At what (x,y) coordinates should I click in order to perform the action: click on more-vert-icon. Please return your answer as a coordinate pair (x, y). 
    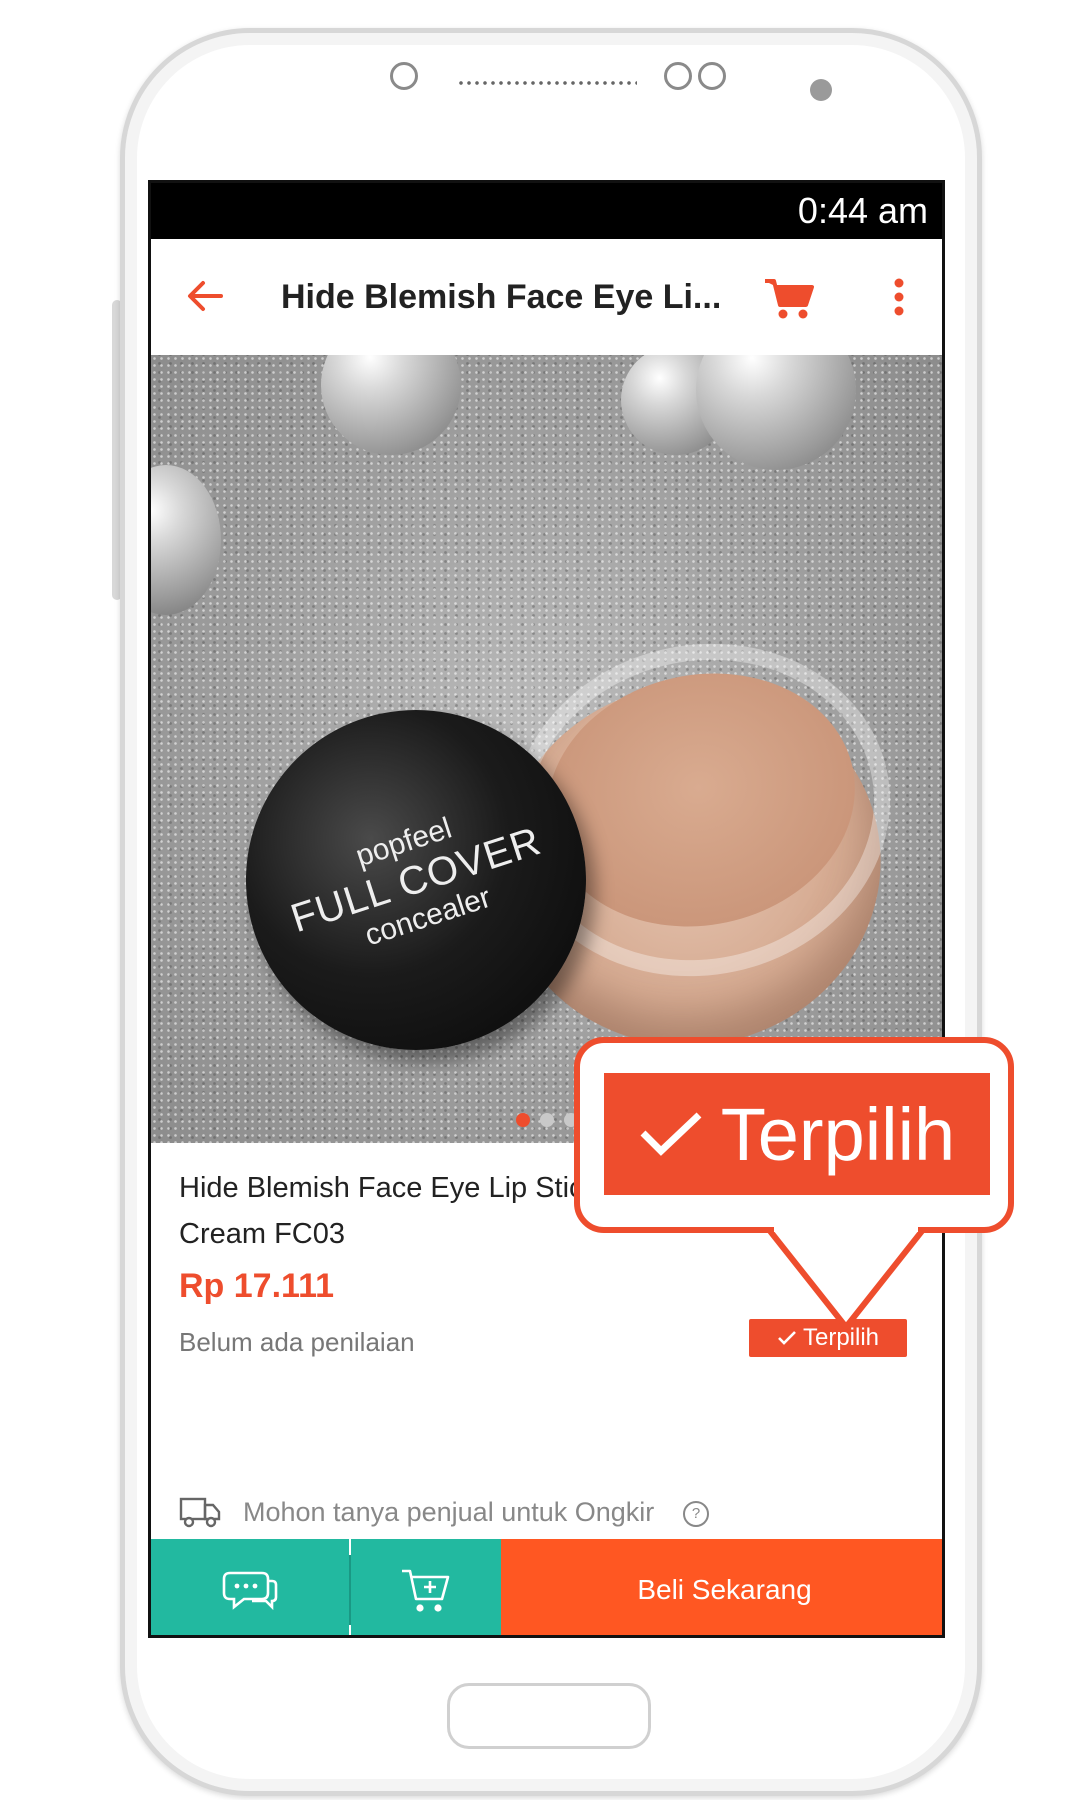
    Looking at the image, I should click on (899, 297).